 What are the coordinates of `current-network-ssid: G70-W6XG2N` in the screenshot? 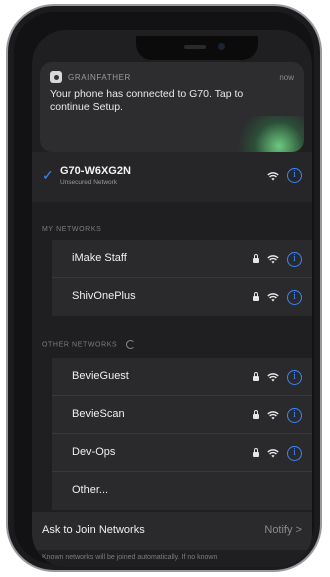 It's located at (95, 171).